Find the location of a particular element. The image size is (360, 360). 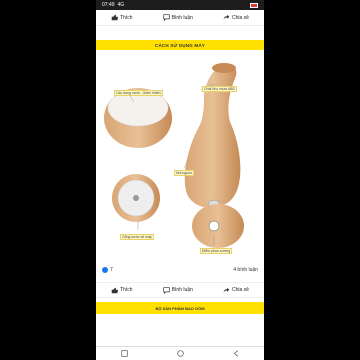

battery-icon is located at coordinates (254, 5).